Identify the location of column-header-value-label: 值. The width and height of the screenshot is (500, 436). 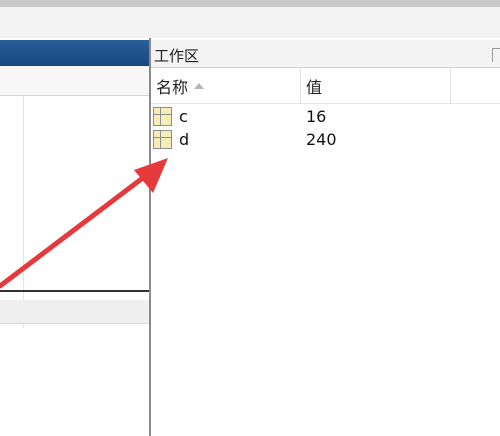
(314, 87).